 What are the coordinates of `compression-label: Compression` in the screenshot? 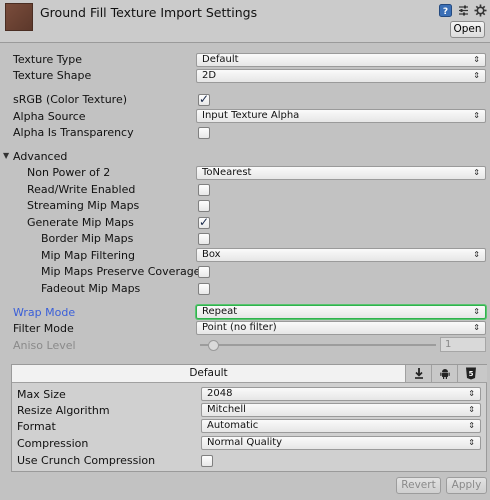 It's located at (53, 443).